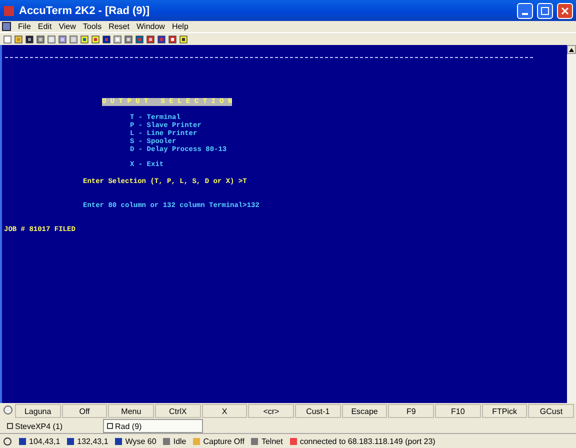 Image resolution: width=576 pixels, height=448 pixels. I want to click on function-key: F10, so click(458, 411).